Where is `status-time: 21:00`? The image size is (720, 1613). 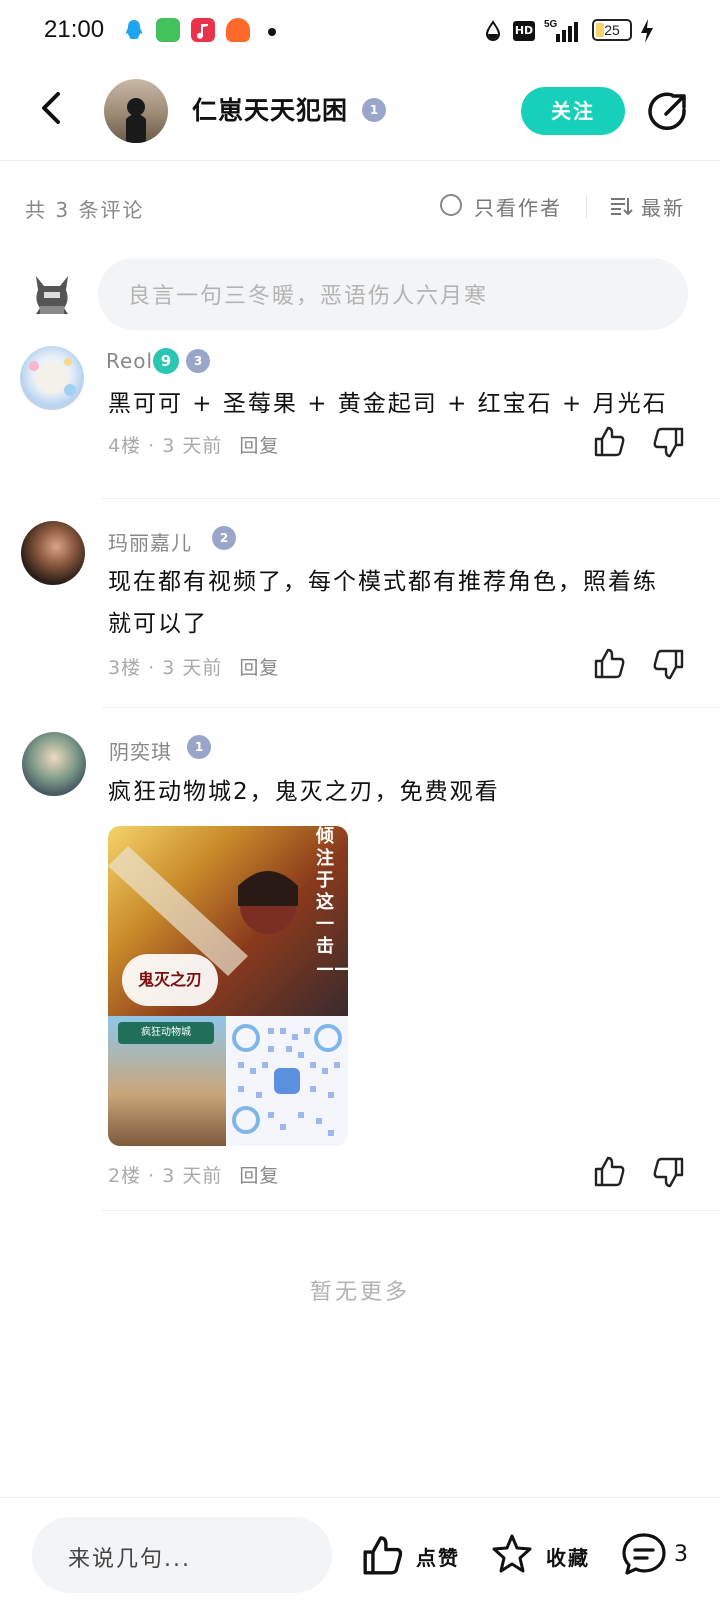
status-time: 21:00 is located at coordinates (74, 29).